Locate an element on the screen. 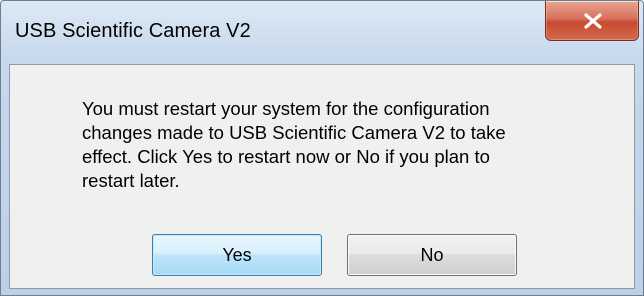  close-button is located at coordinates (592, 21).